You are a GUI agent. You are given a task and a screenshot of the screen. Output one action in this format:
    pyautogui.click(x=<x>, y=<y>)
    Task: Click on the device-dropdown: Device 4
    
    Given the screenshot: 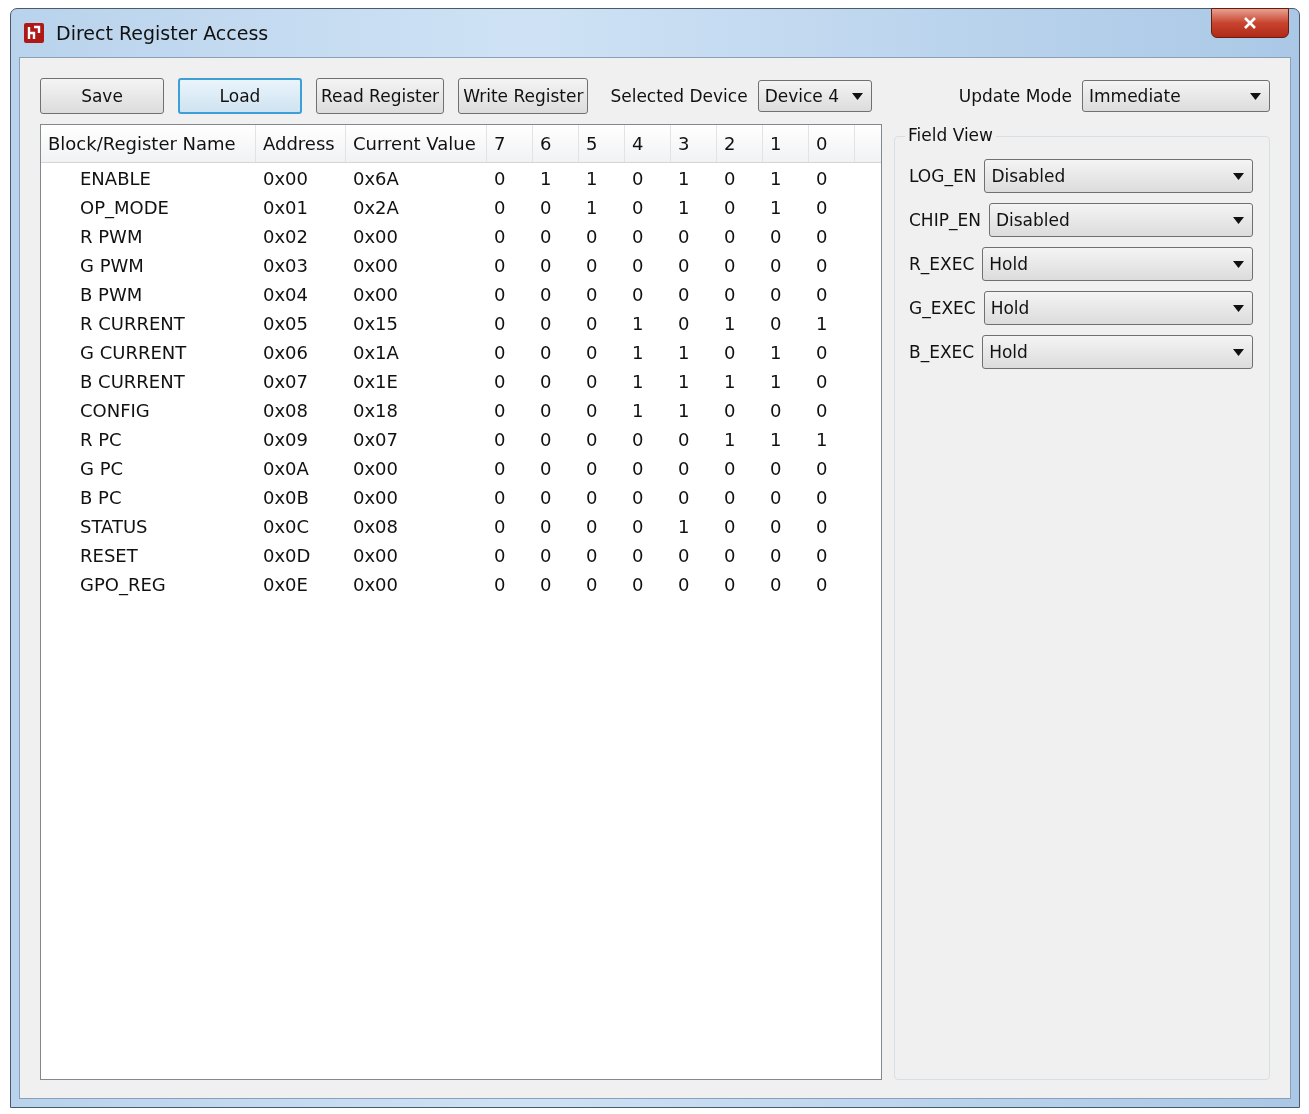 What is the action you would take?
    pyautogui.click(x=814, y=96)
    